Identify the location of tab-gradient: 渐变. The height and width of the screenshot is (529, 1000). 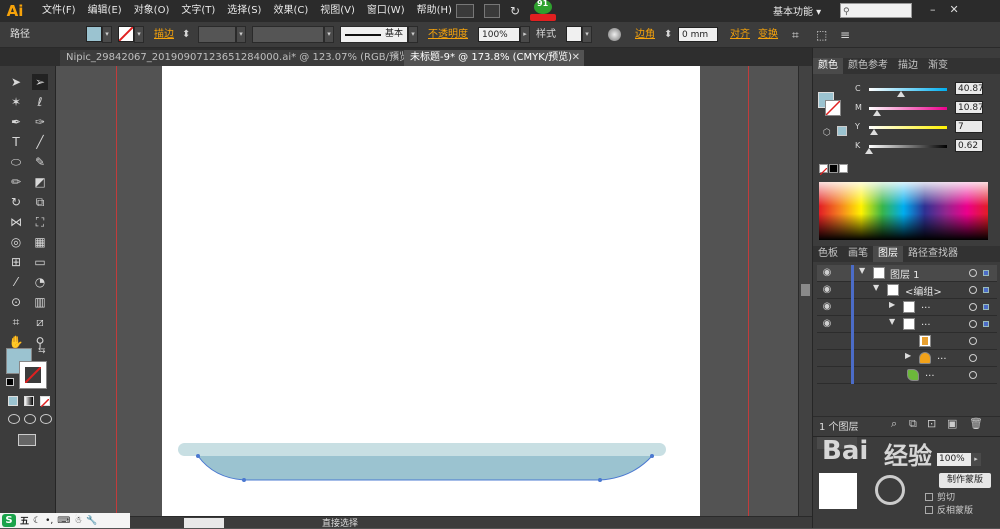
(938, 66).